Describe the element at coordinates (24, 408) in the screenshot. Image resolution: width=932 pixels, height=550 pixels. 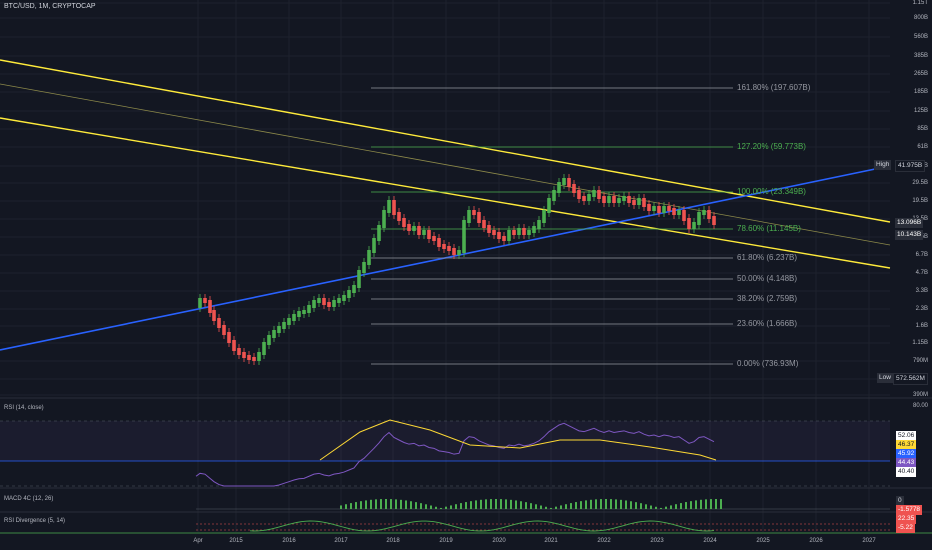
I see `rsi-indicator-label: RSI (14, close)` at that location.